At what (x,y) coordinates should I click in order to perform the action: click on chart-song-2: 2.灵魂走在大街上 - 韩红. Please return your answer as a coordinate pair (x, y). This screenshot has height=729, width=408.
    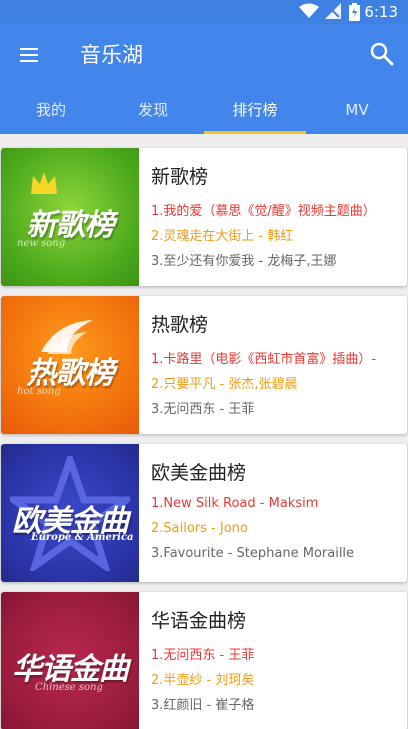
    Looking at the image, I should click on (222, 236).